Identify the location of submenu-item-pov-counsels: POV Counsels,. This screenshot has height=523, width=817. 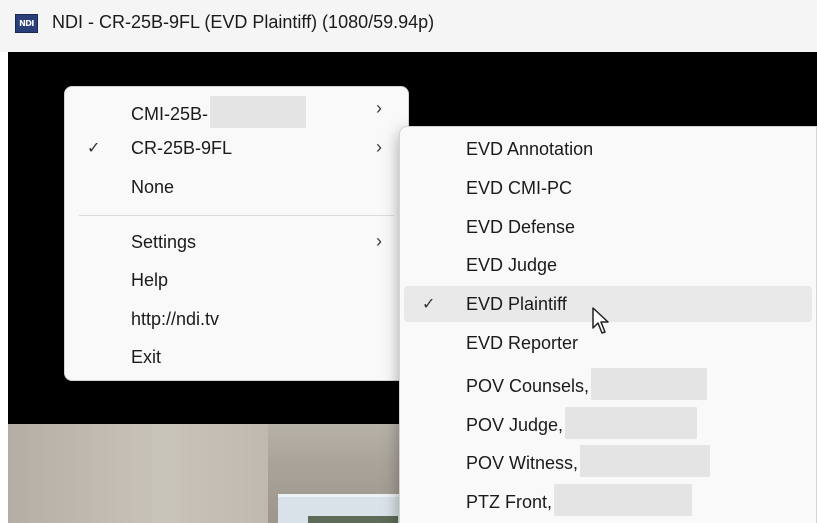
(608, 381).